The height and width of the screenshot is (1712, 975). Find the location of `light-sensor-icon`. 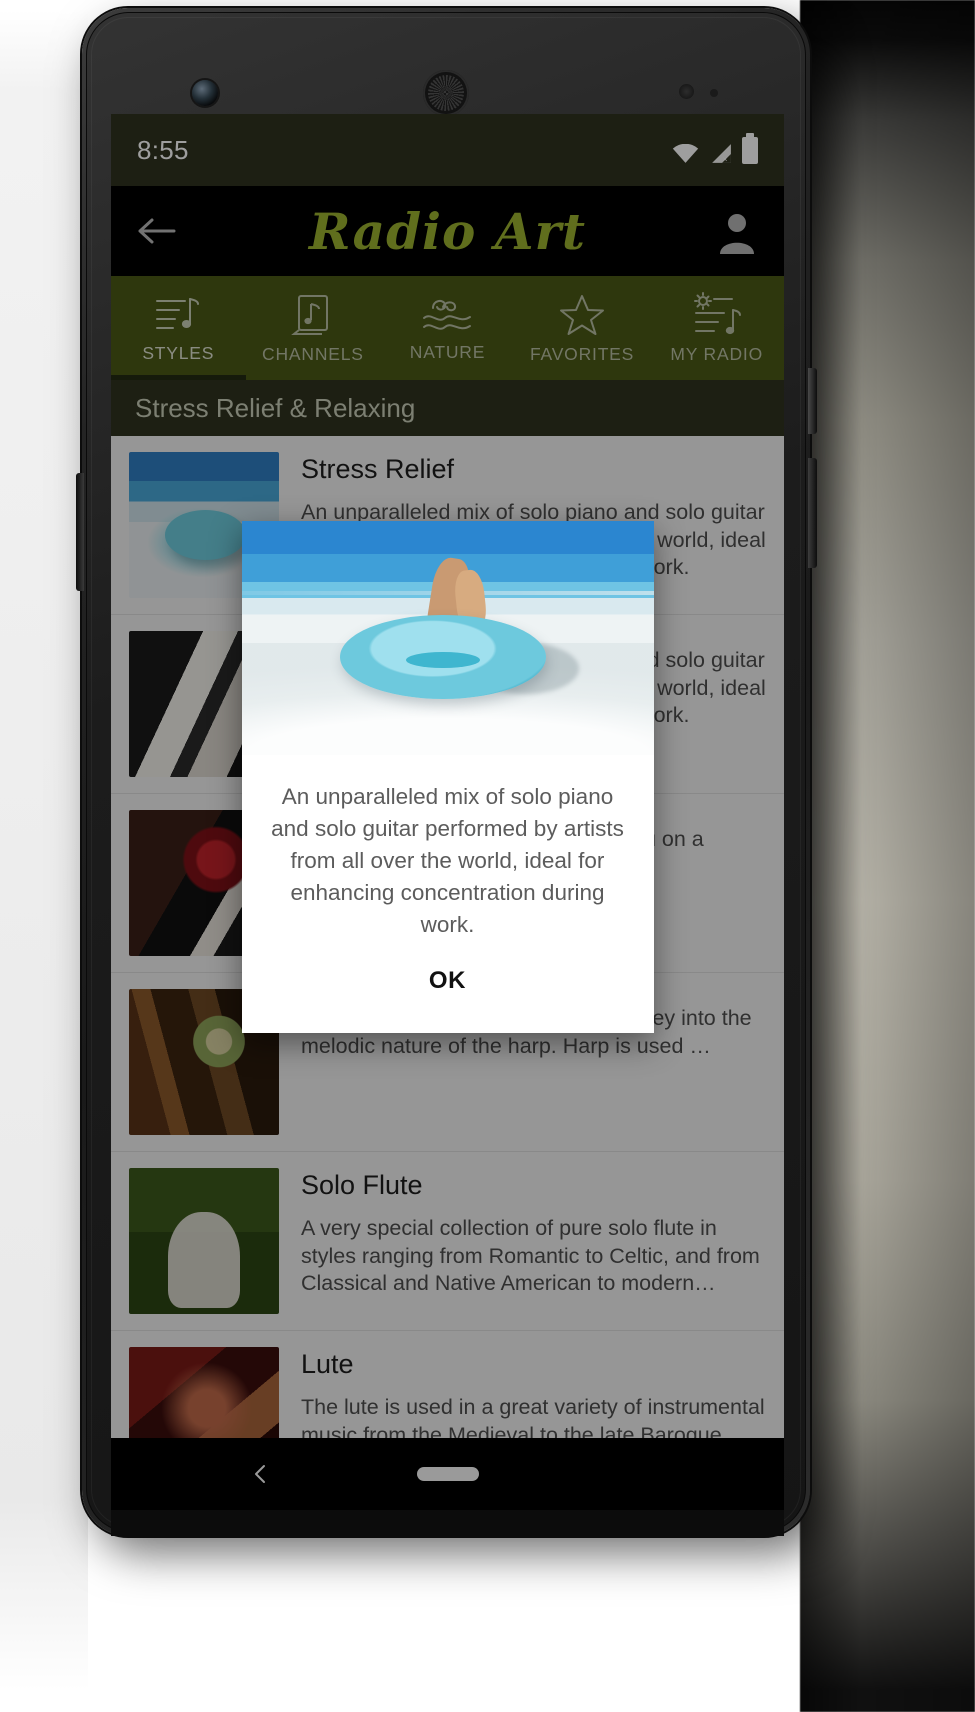

light-sensor-icon is located at coordinates (714, 93).